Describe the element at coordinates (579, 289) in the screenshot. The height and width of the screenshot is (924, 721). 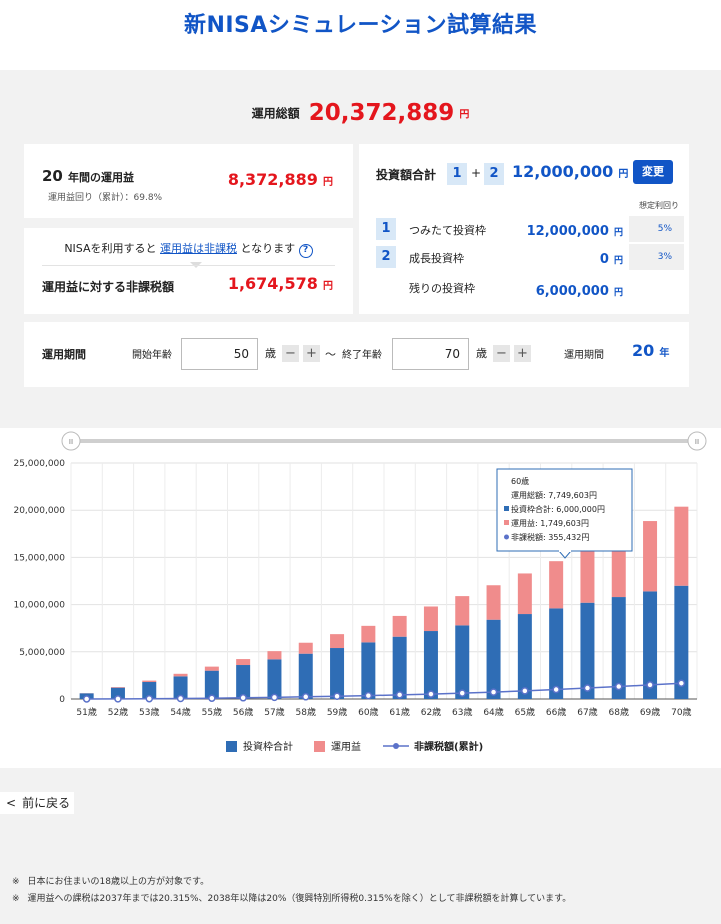
I see `remaining-amount: 6,000,000 円` at that location.